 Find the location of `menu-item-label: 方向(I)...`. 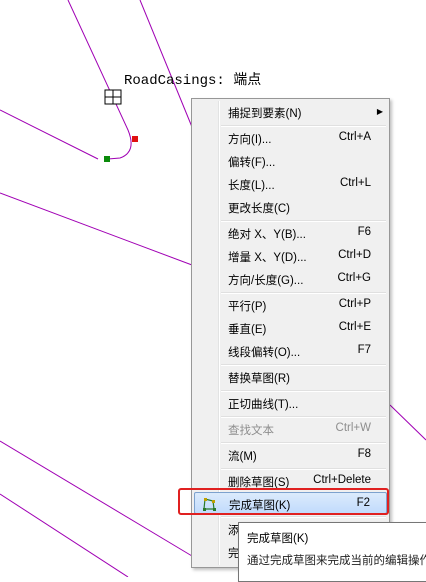

menu-item-label: 方向(I)... is located at coordinates (250, 140).